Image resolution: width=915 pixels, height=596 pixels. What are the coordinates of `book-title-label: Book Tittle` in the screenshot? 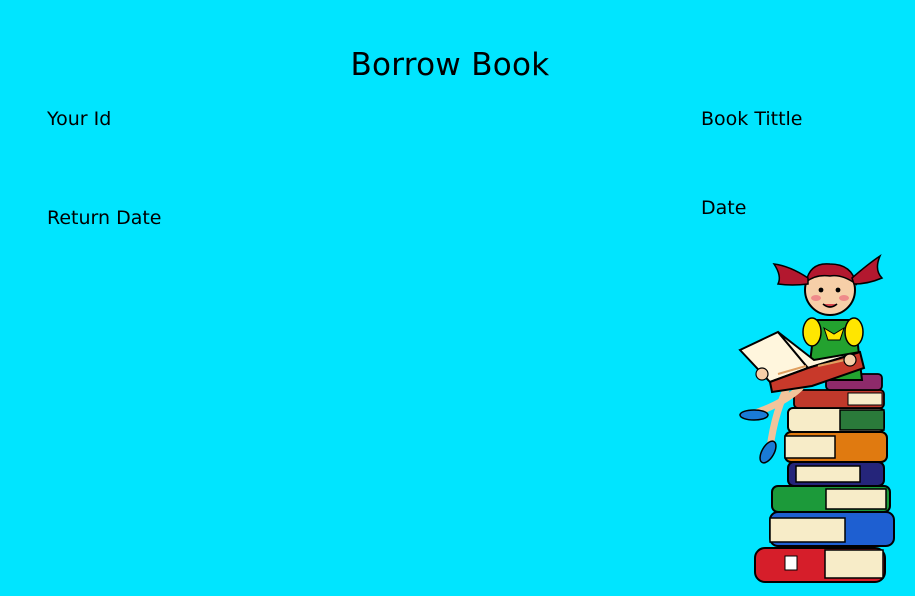 It's located at (752, 119).